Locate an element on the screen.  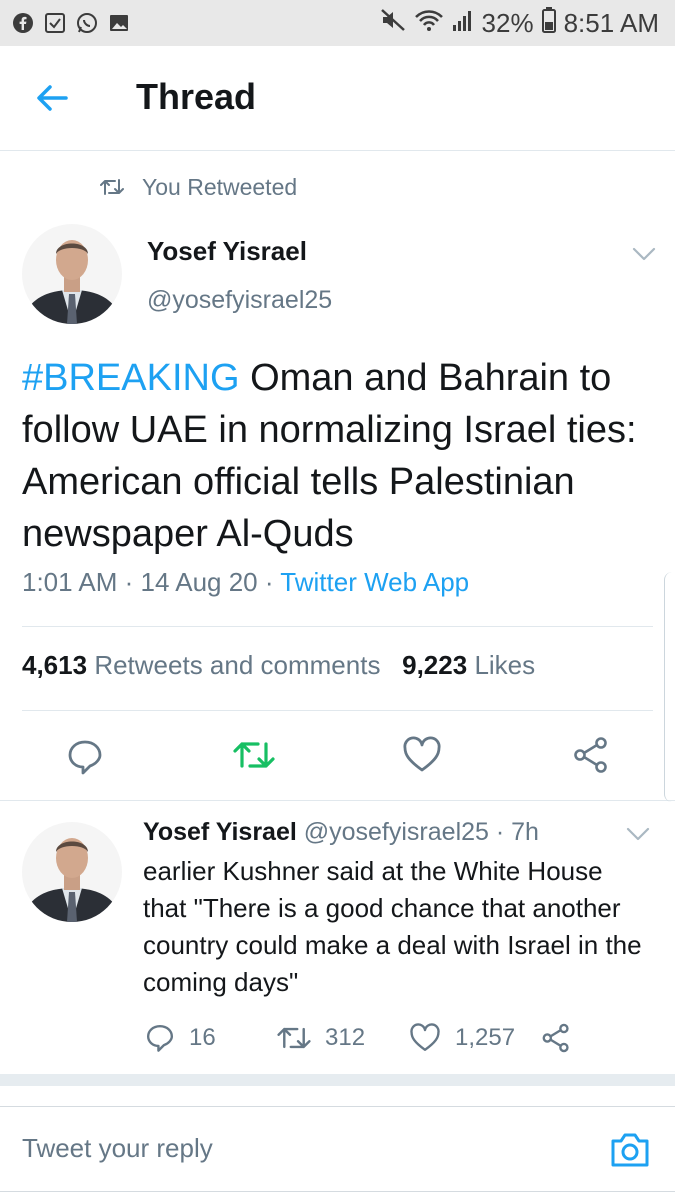
clock: 8:51 AM is located at coordinates (611, 22).